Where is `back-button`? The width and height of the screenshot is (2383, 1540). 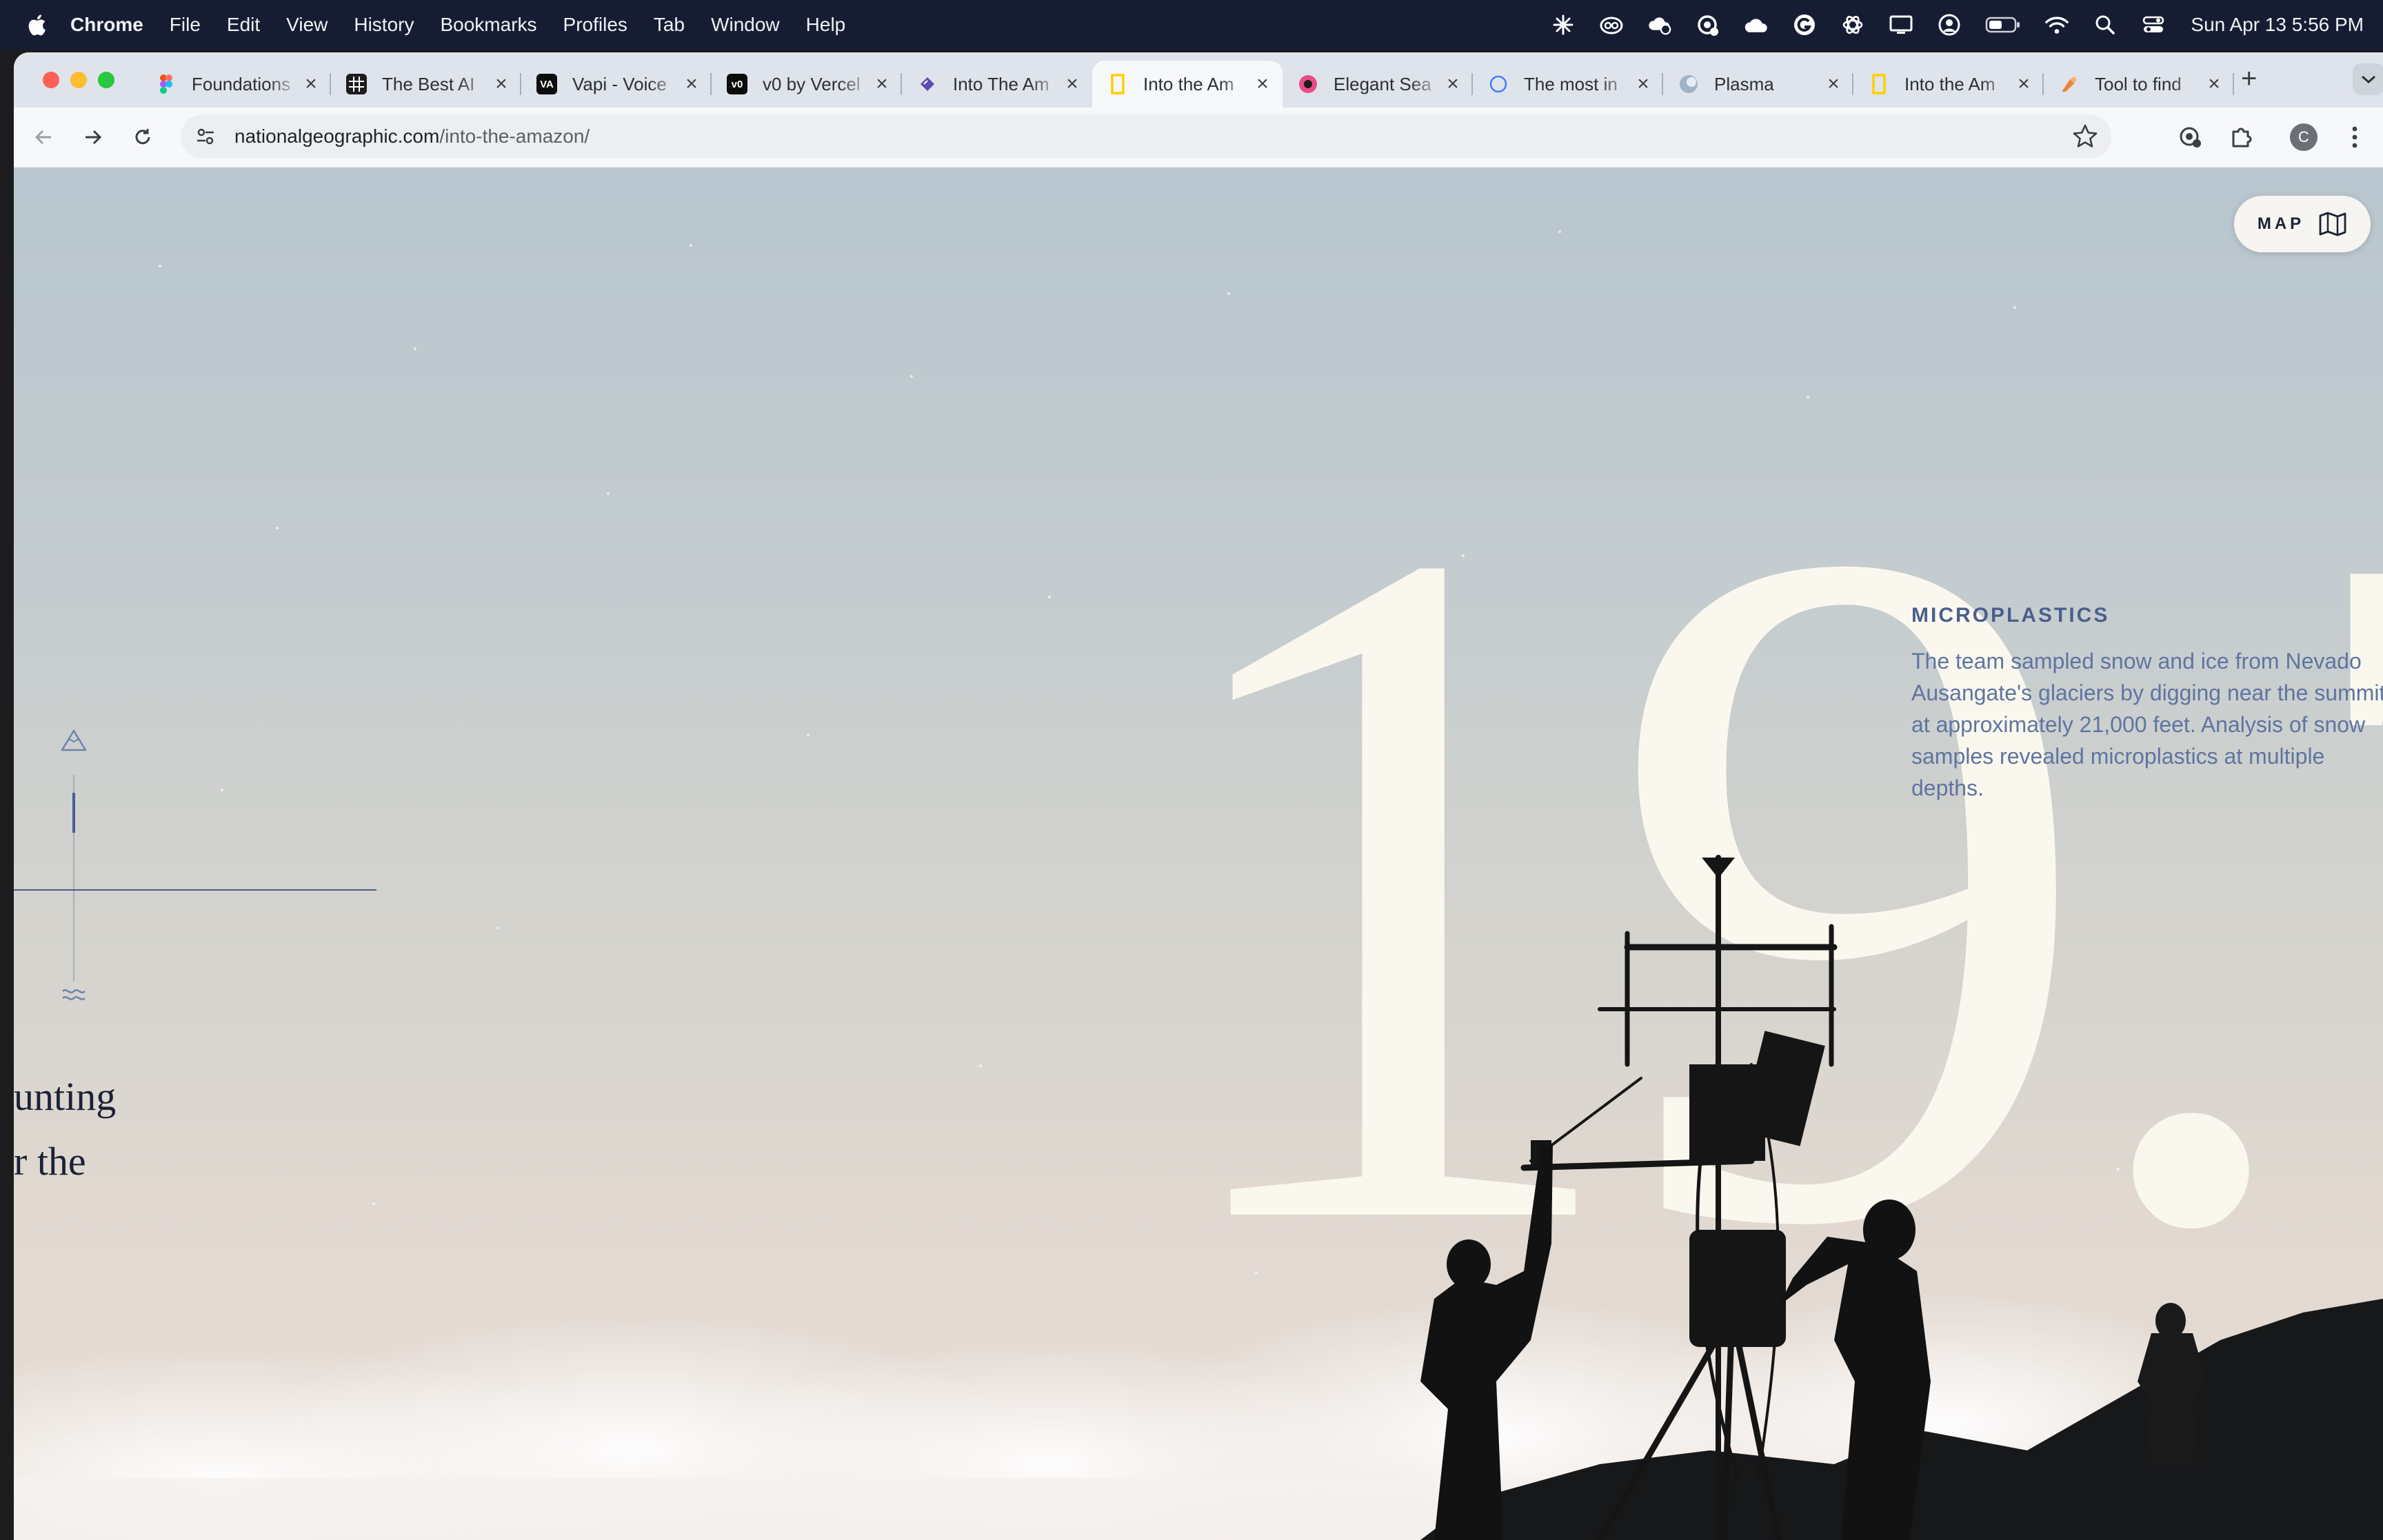
back-button is located at coordinates (43, 138).